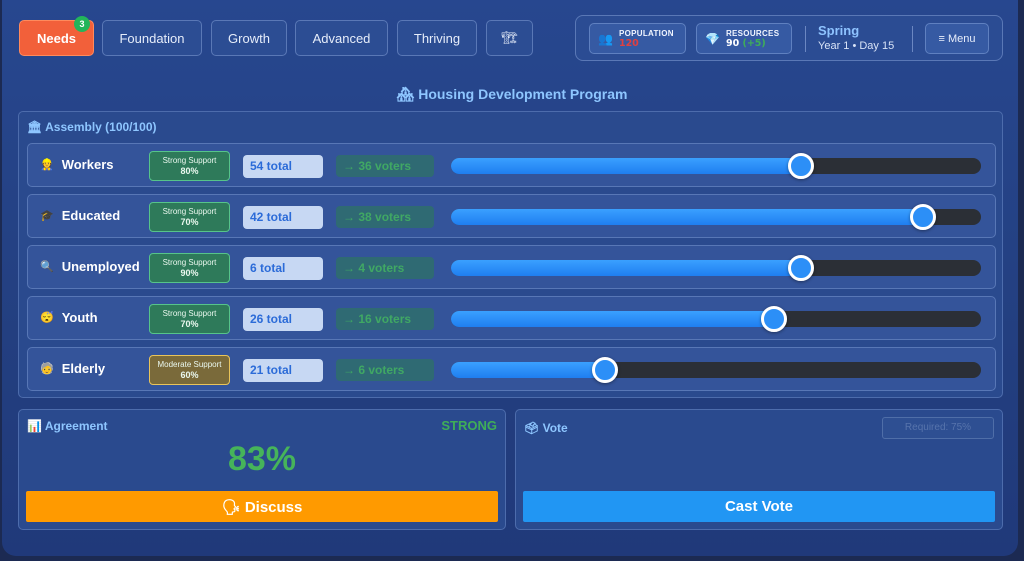 The image size is (1024, 561). I want to click on gem-icon: 💎, so click(712, 38).